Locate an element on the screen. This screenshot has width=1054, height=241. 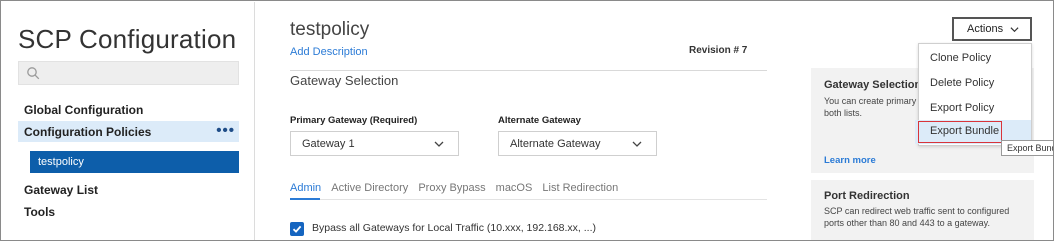
tab-active-directory: Active Directory is located at coordinates (369, 188).